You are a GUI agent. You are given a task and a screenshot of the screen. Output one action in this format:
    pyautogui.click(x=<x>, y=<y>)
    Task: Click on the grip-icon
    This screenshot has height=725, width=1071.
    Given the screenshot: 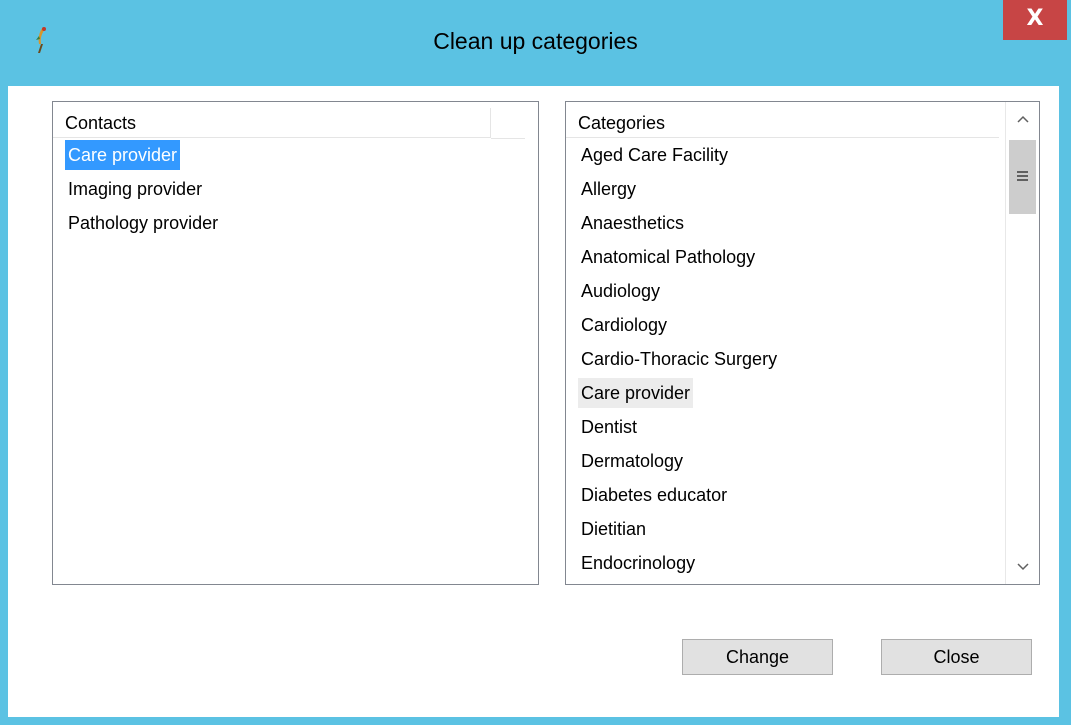 What is the action you would take?
    pyautogui.click(x=1022, y=176)
    